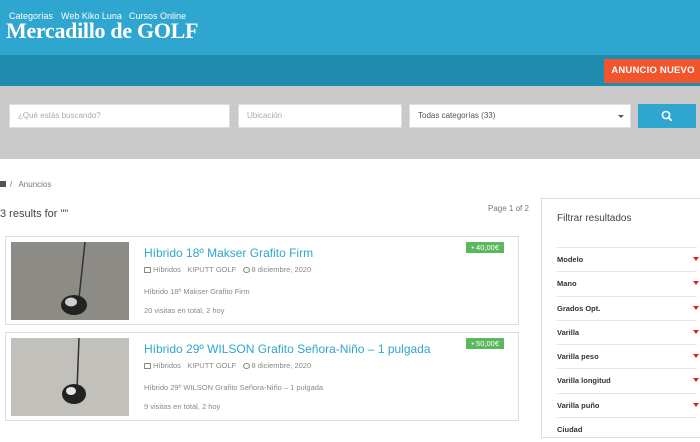  I want to click on home-icon, so click(3, 184).